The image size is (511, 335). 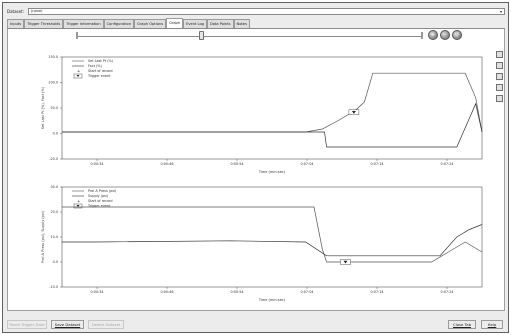 I want to click on legend-label: Supply (psi), so click(x=98, y=196).